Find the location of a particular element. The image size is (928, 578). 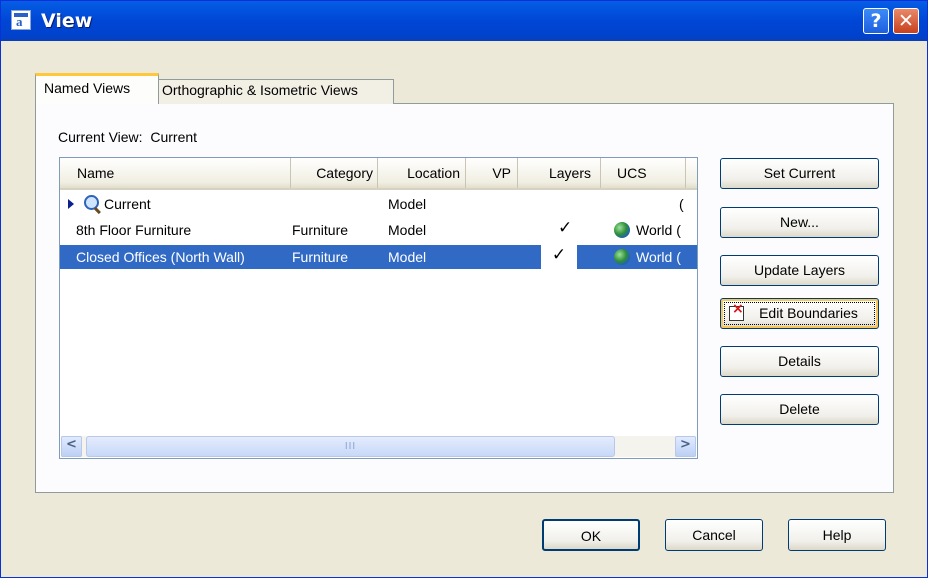

current-view-value: Current is located at coordinates (174, 137).